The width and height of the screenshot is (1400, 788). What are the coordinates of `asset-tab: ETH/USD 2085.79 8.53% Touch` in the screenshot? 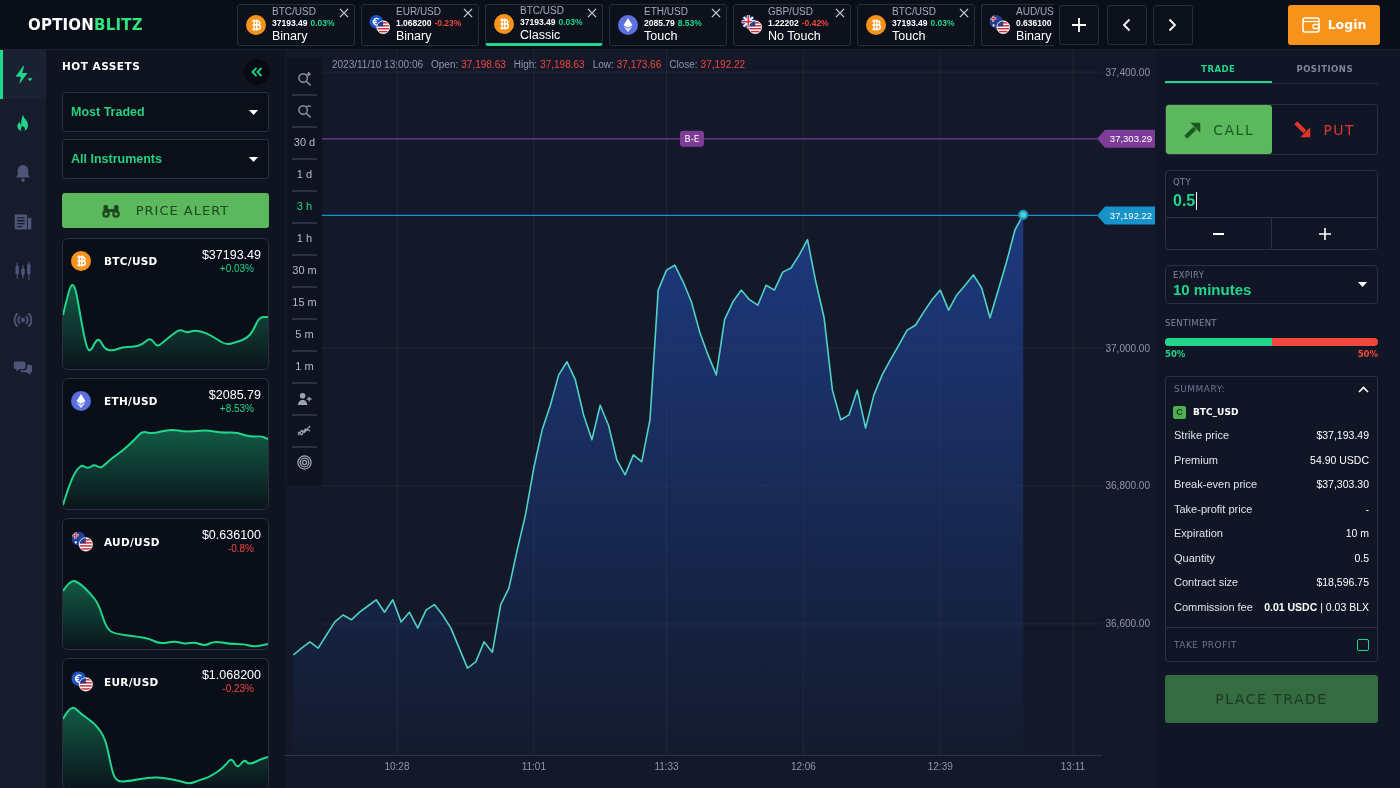 It's located at (668, 24).